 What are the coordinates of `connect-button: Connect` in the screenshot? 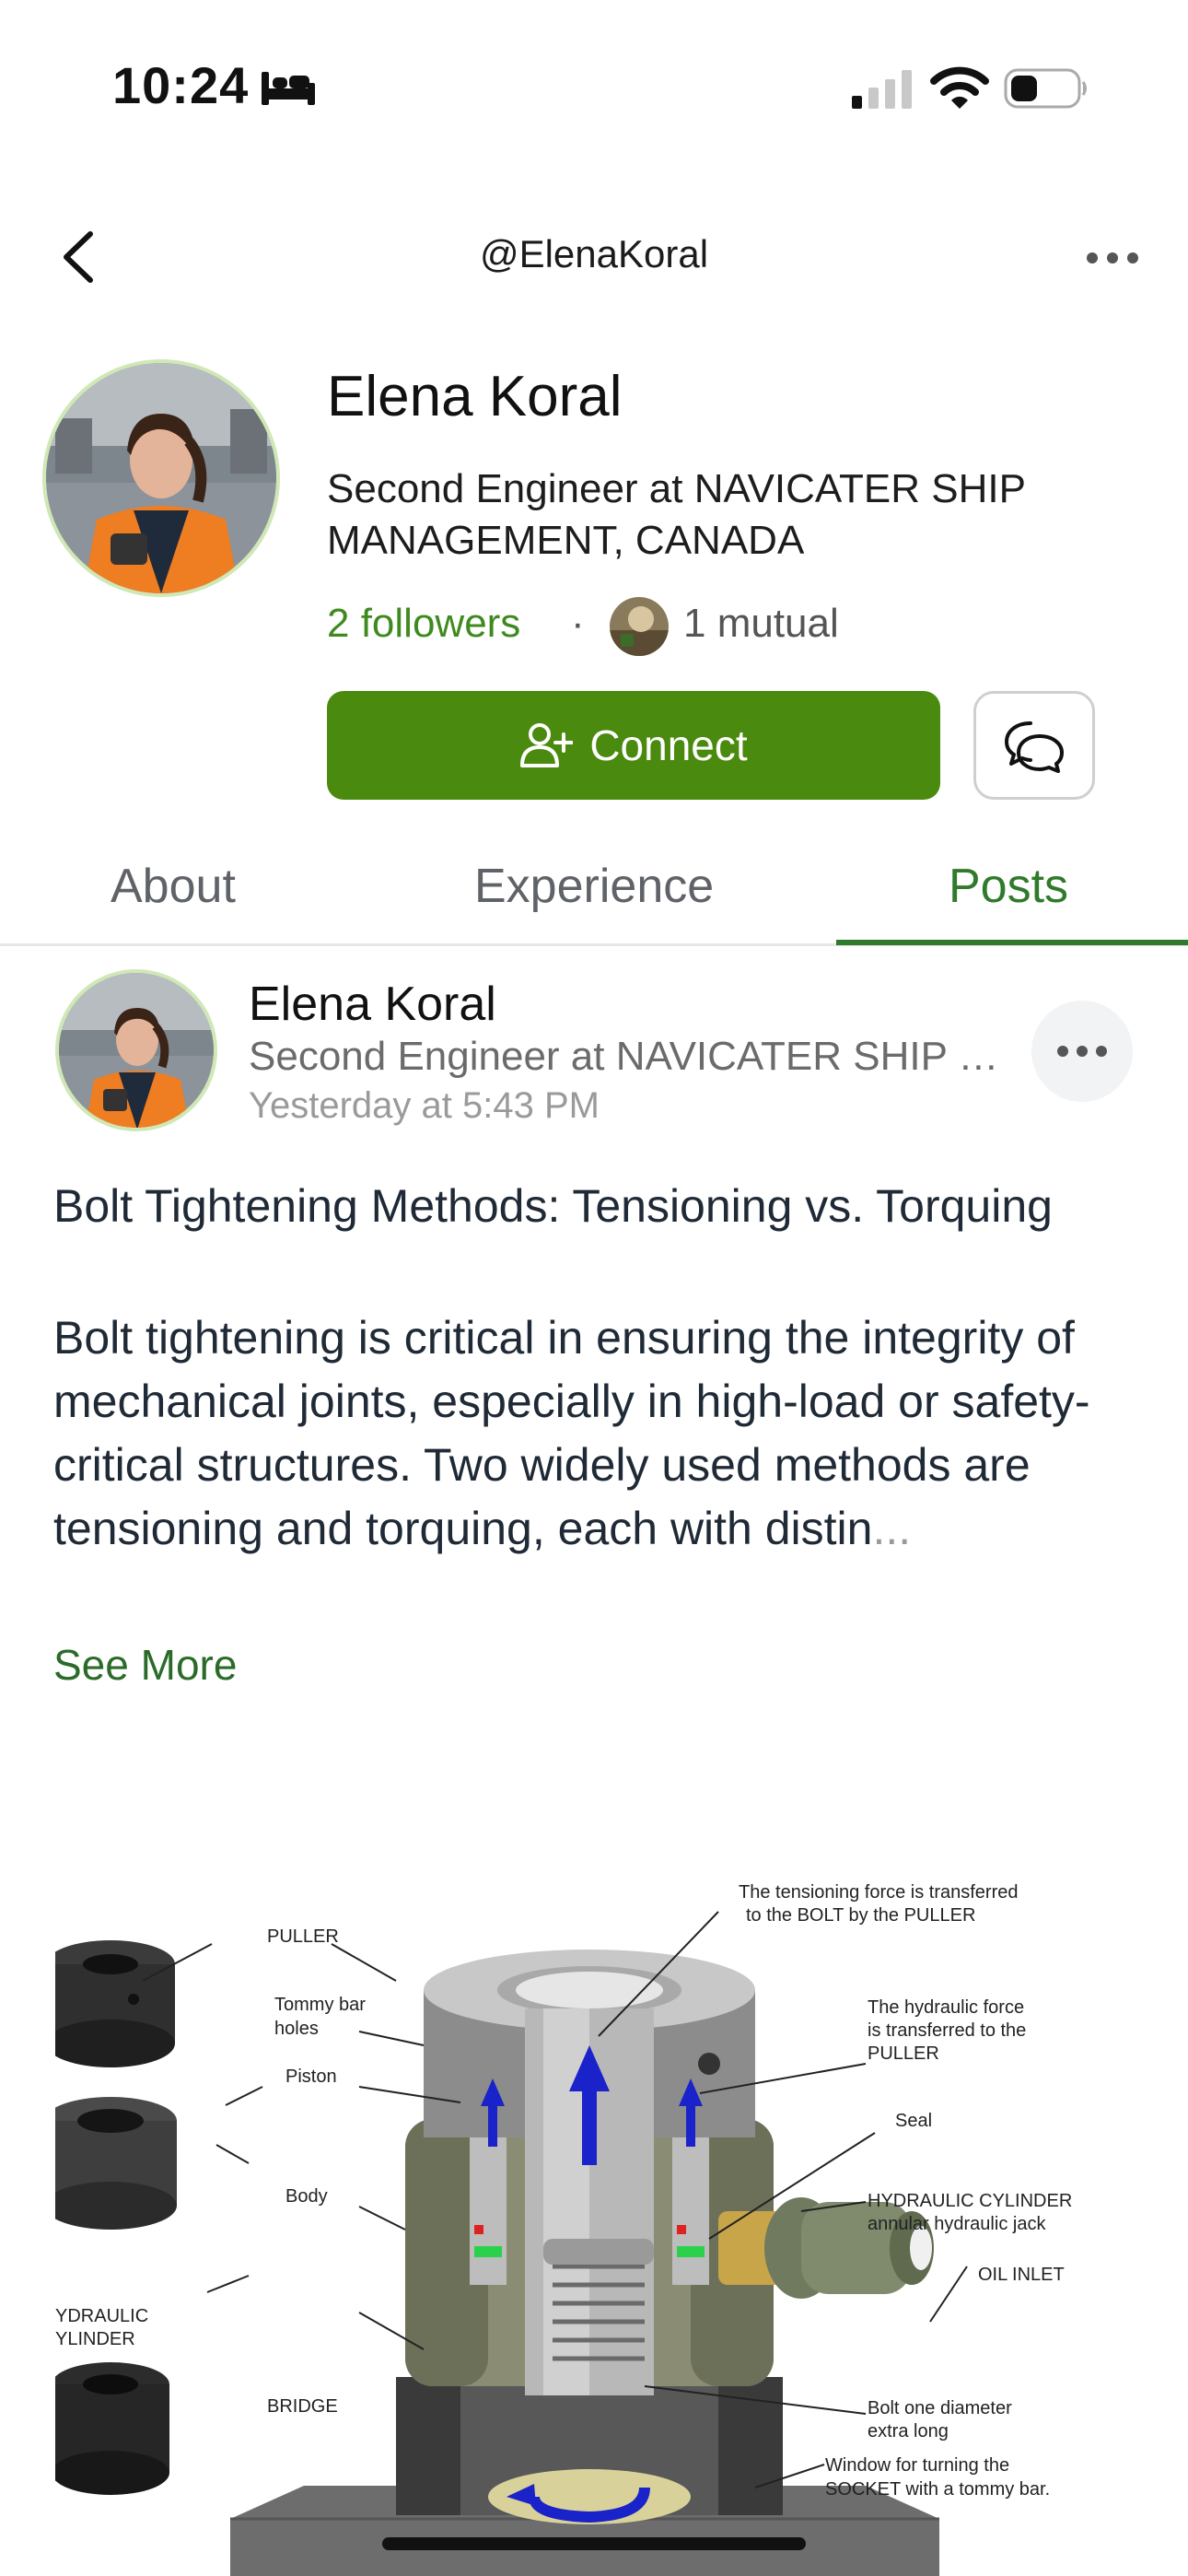 It's located at (633, 745).